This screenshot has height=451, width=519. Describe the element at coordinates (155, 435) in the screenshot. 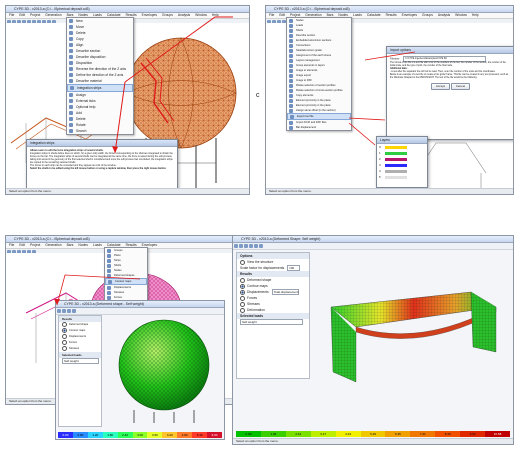

I see `legend-value: 3.60` at that location.